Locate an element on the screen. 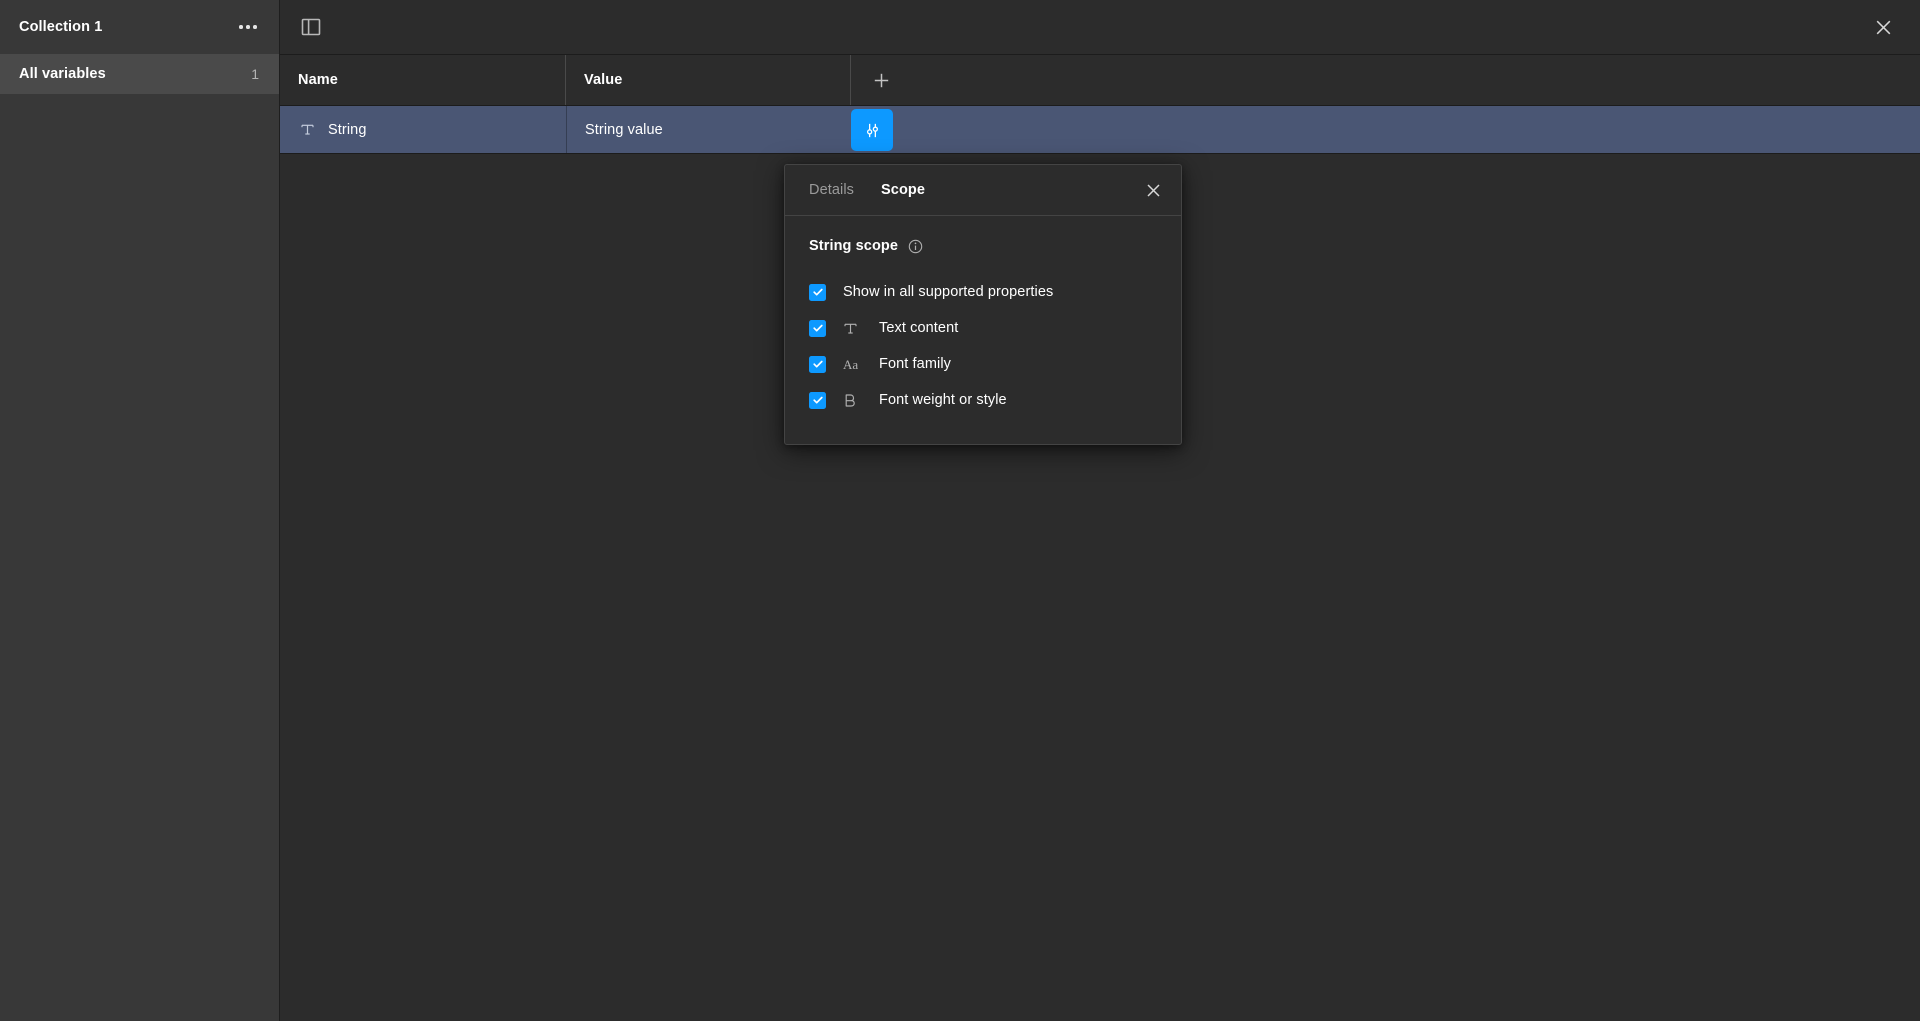 Image resolution: width=1920 pixels, height=1021 pixels. table-header-row: Name Value is located at coordinates (1100, 80).